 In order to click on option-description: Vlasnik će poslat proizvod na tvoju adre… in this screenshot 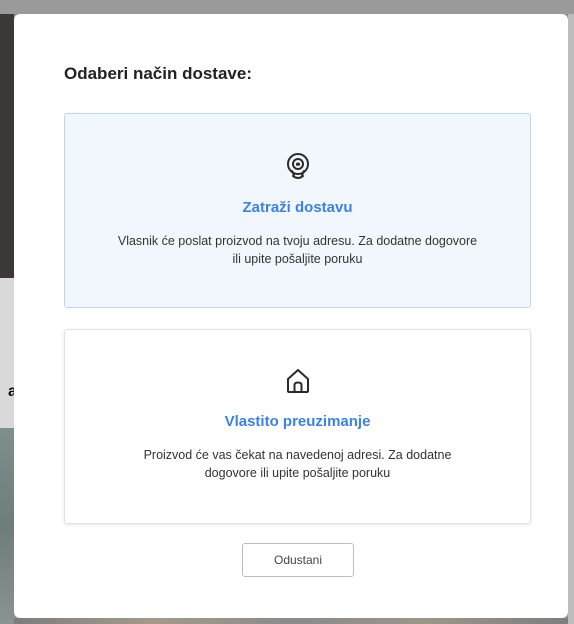, I will do `click(297, 250)`.